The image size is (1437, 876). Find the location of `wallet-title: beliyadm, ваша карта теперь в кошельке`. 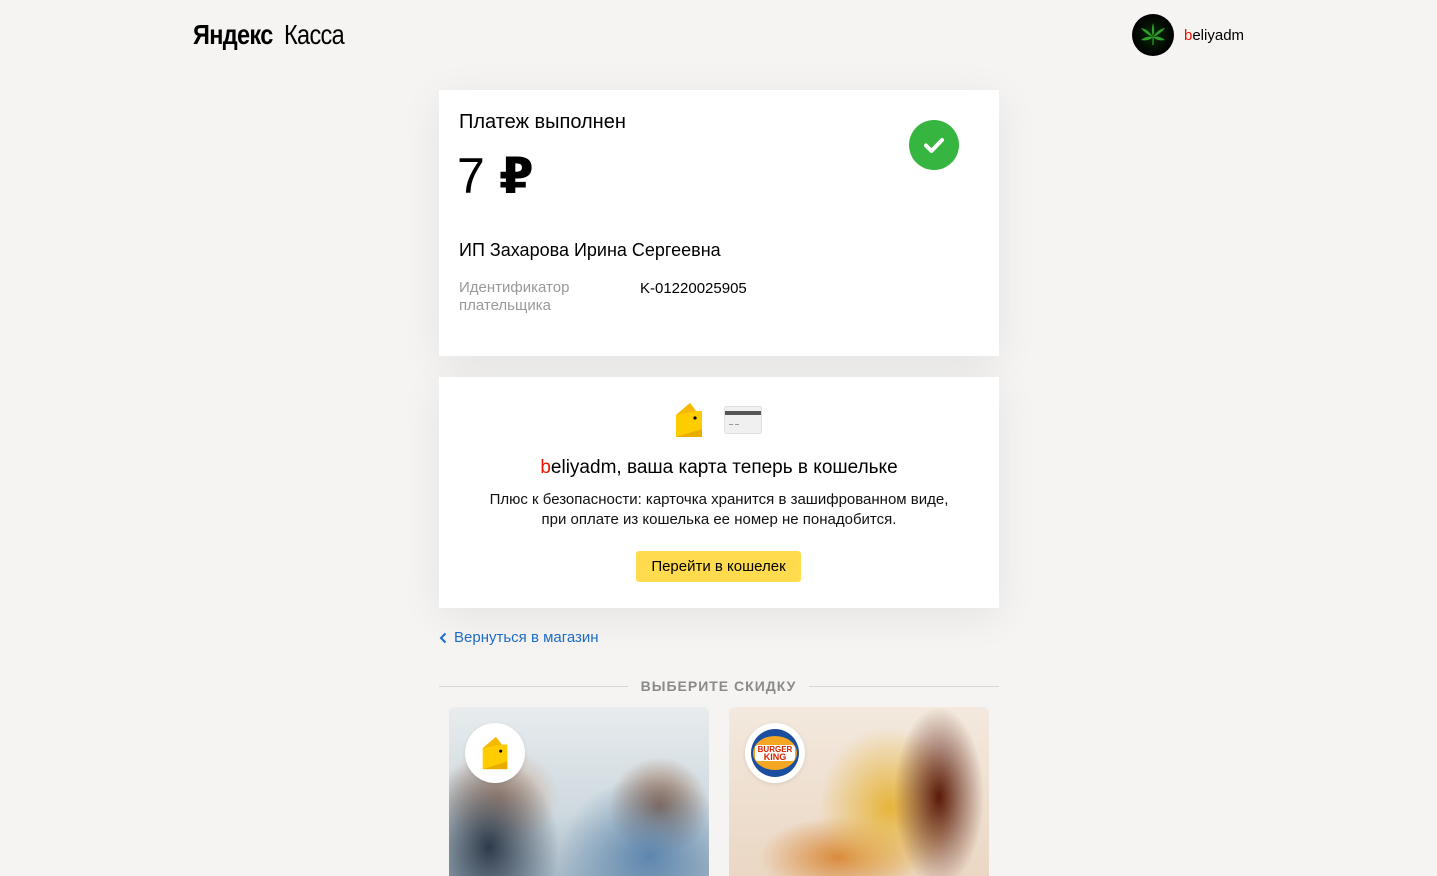

wallet-title: beliyadm, ваша карта теперь в кошельке is located at coordinates (719, 468).